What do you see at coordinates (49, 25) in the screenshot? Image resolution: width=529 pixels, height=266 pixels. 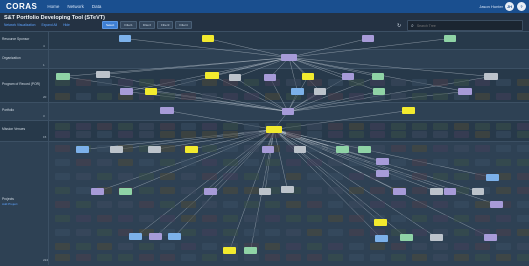 I see `expand-all-link: Expand All` at bounding box center [49, 25].